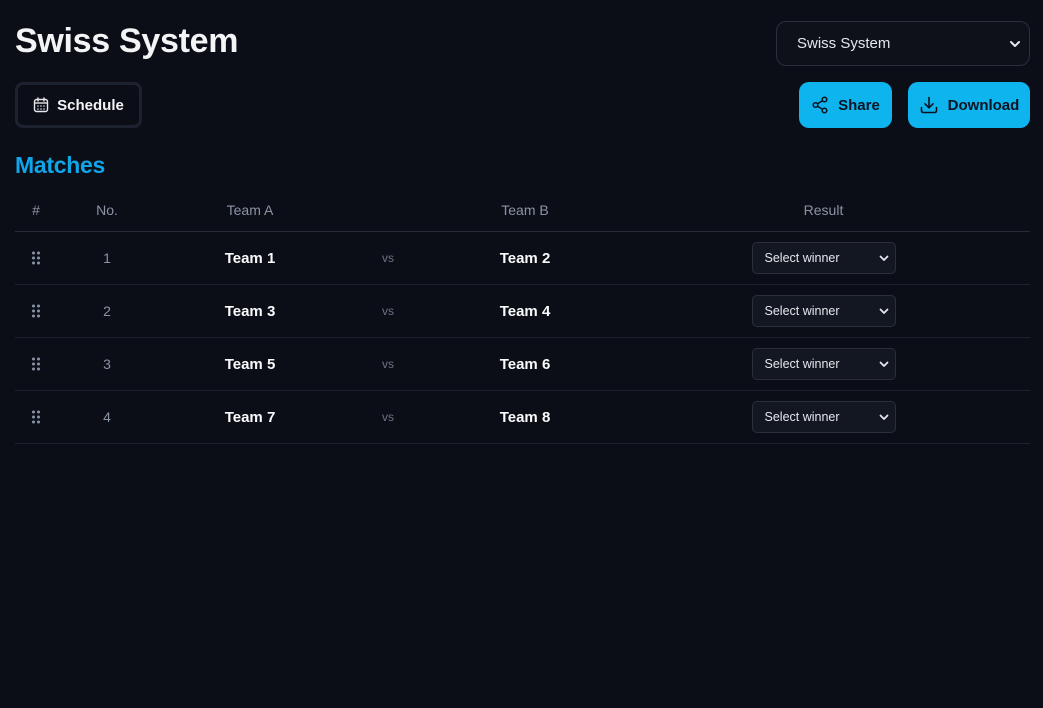 The width and height of the screenshot is (1043, 708). I want to click on table-row: 1 Team 1 vs Team 2 Select winner, so click(522, 258).